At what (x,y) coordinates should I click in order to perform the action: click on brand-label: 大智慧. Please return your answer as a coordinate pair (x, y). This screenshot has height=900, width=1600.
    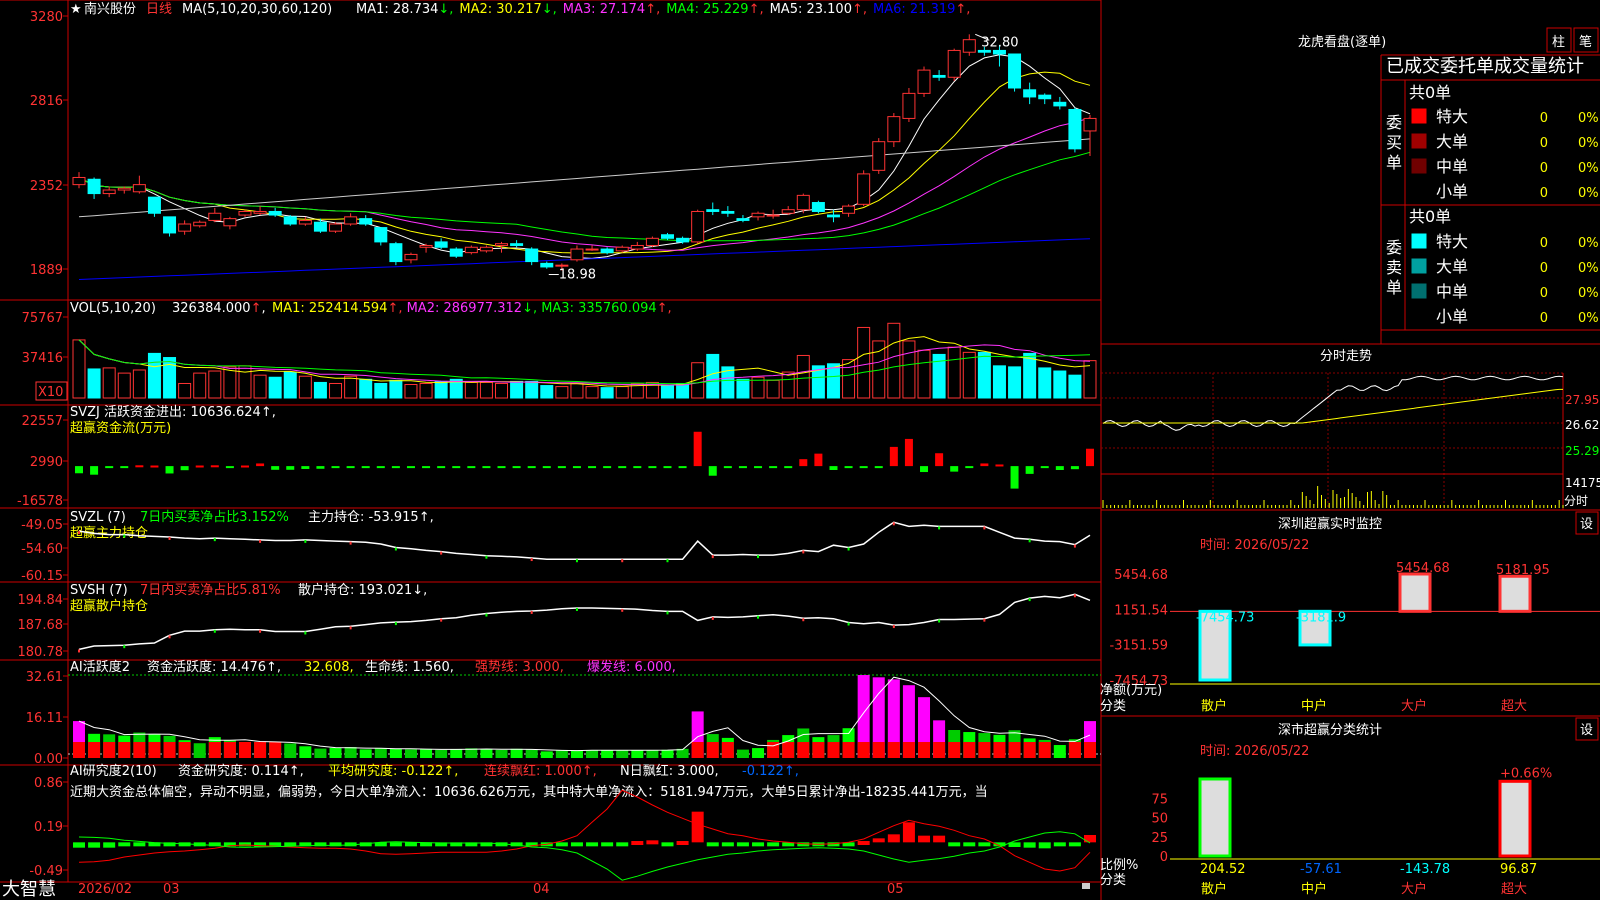
    Looking at the image, I should click on (29, 889).